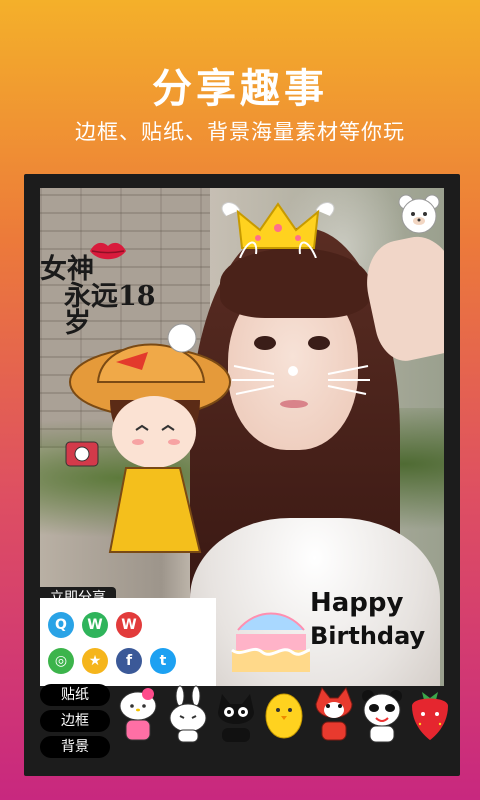 This screenshot has height=800, width=480. I want to click on red-fox-sticker-icon, so click(334, 714).